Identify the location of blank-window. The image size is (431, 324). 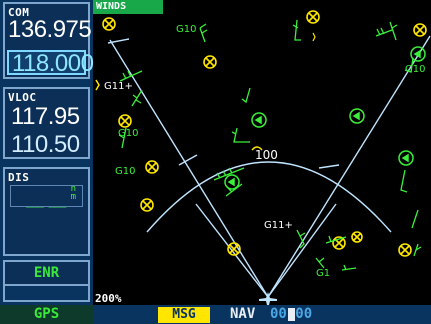
(46, 294).